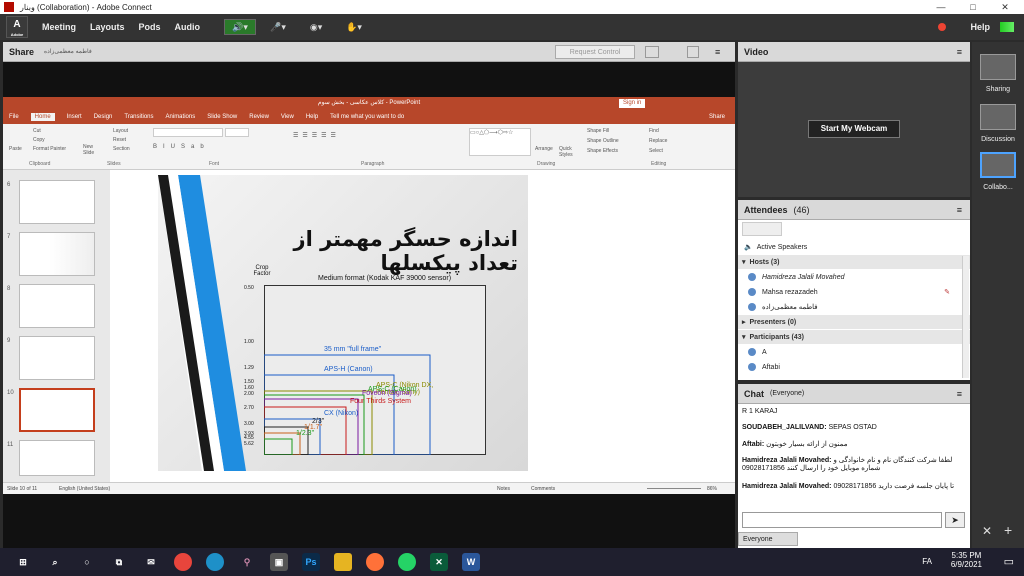 The image size is (1024, 576). I want to click on whatsapp-icon, so click(407, 562).